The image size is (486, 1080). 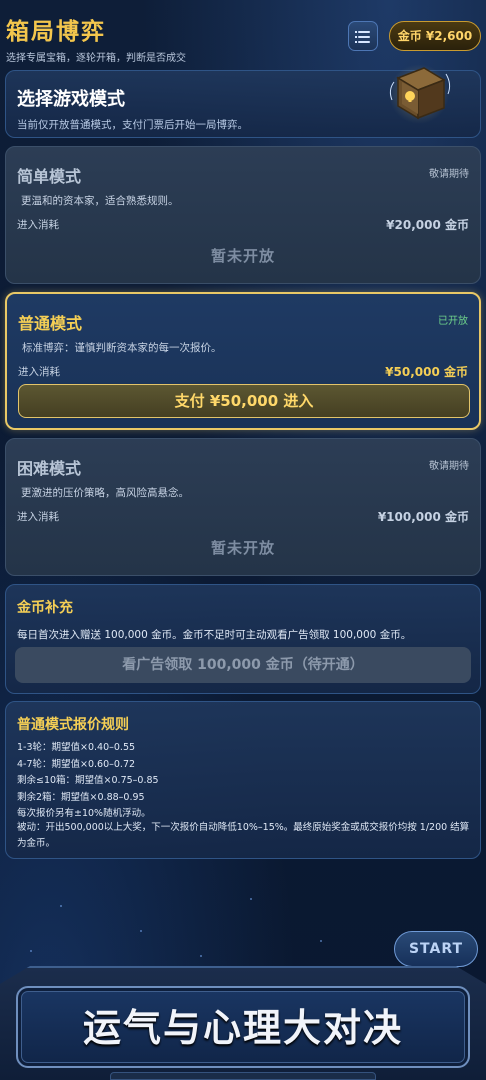 I want to click on section-title: 选择游戏模式, so click(x=71, y=99).